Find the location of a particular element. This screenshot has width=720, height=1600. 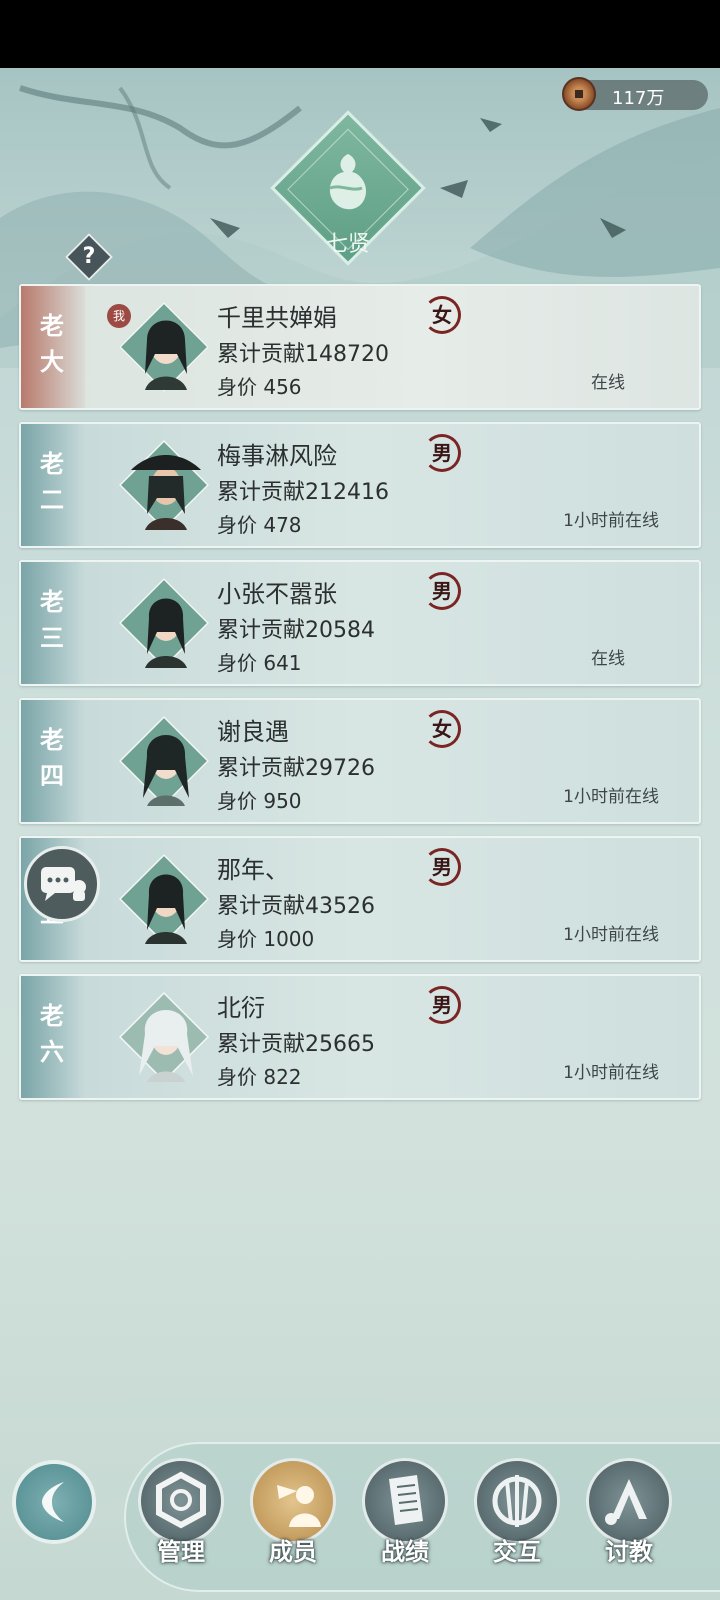

members-icon is located at coordinates (299, 1506).